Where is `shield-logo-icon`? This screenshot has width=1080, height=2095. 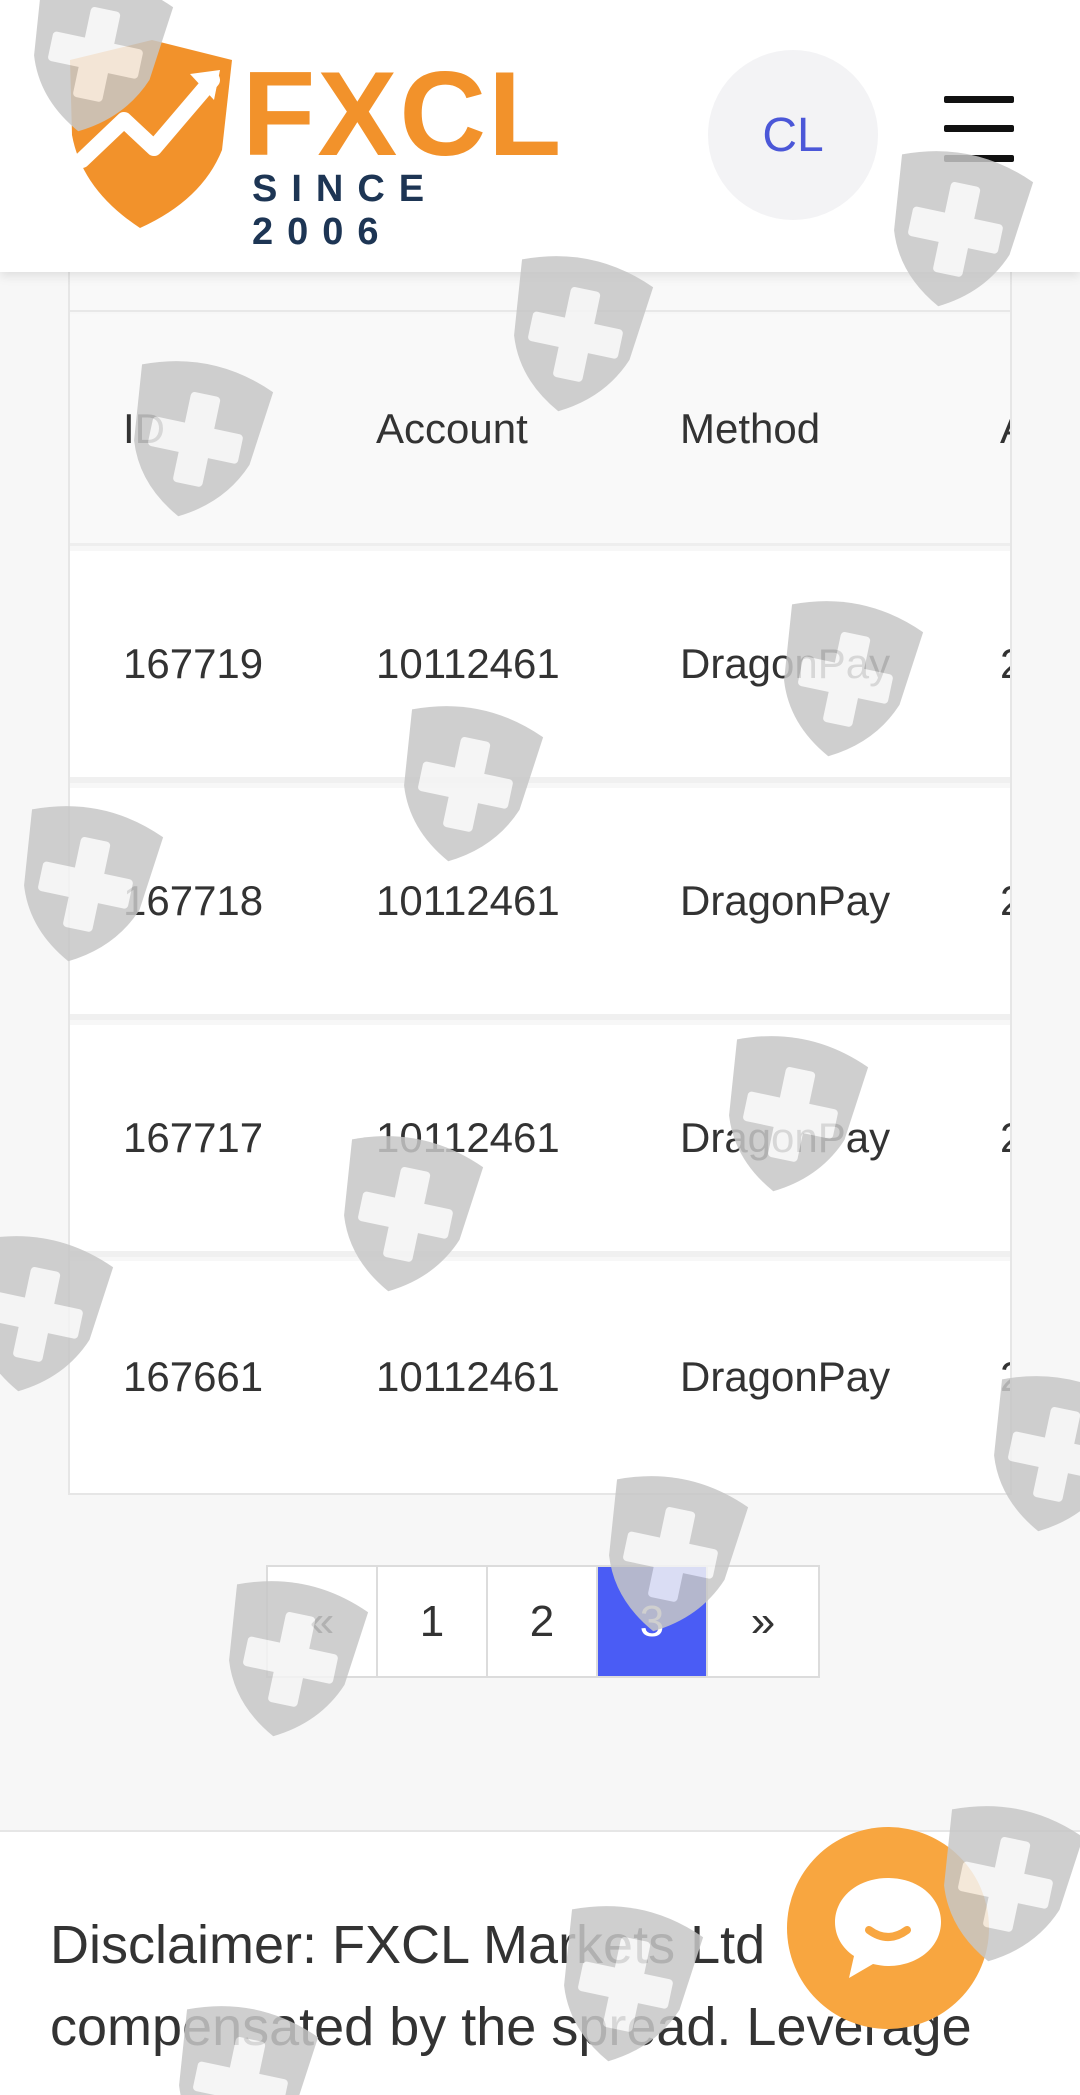
shield-logo-icon is located at coordinates (151, 134).